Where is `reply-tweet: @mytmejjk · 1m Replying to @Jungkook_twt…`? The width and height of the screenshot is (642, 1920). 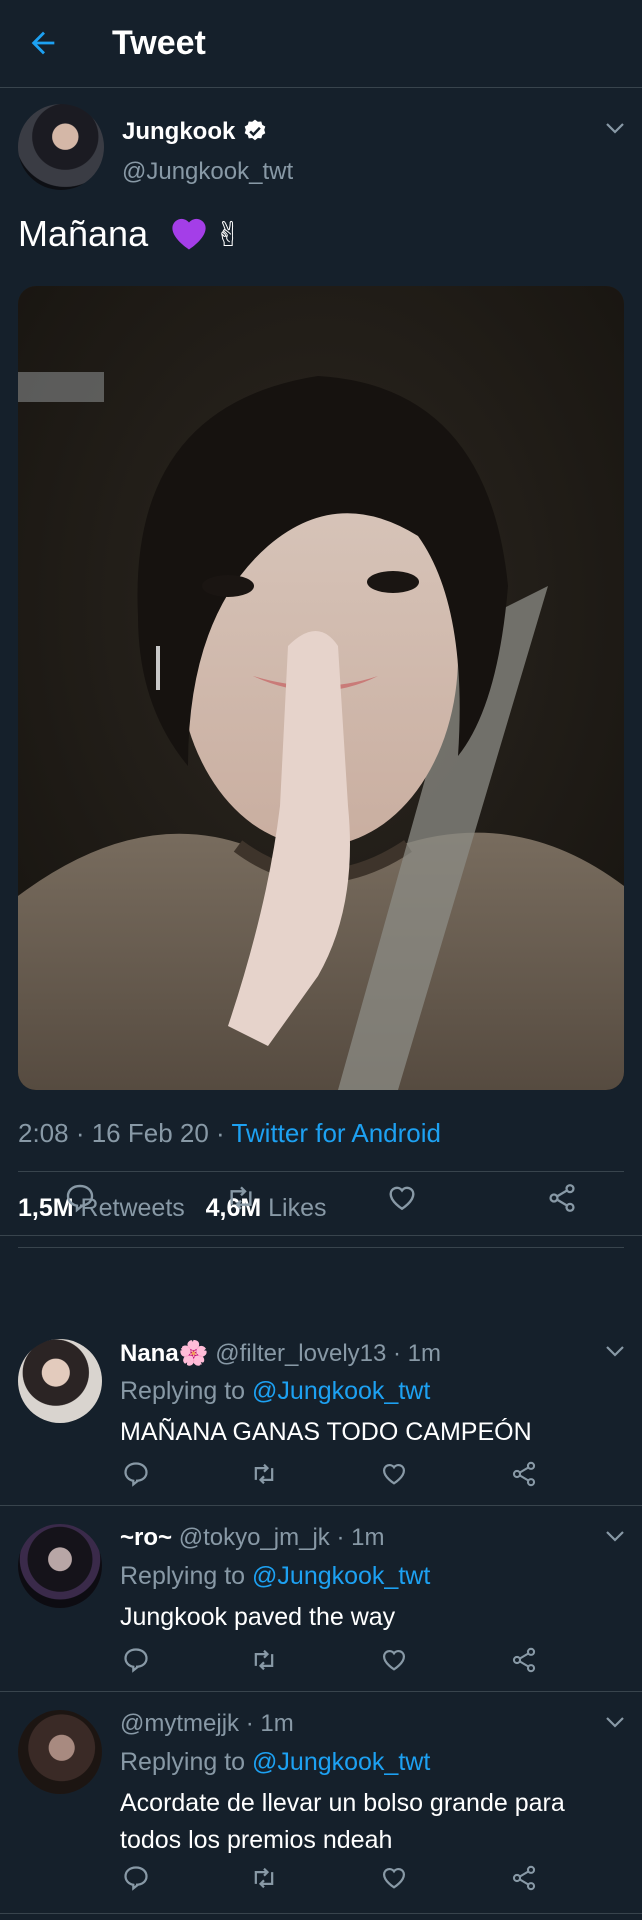
reply-tweet: @mytmejjk · 1m Replying to @Jungkook_twt… is located at coordinates (321, 1803).